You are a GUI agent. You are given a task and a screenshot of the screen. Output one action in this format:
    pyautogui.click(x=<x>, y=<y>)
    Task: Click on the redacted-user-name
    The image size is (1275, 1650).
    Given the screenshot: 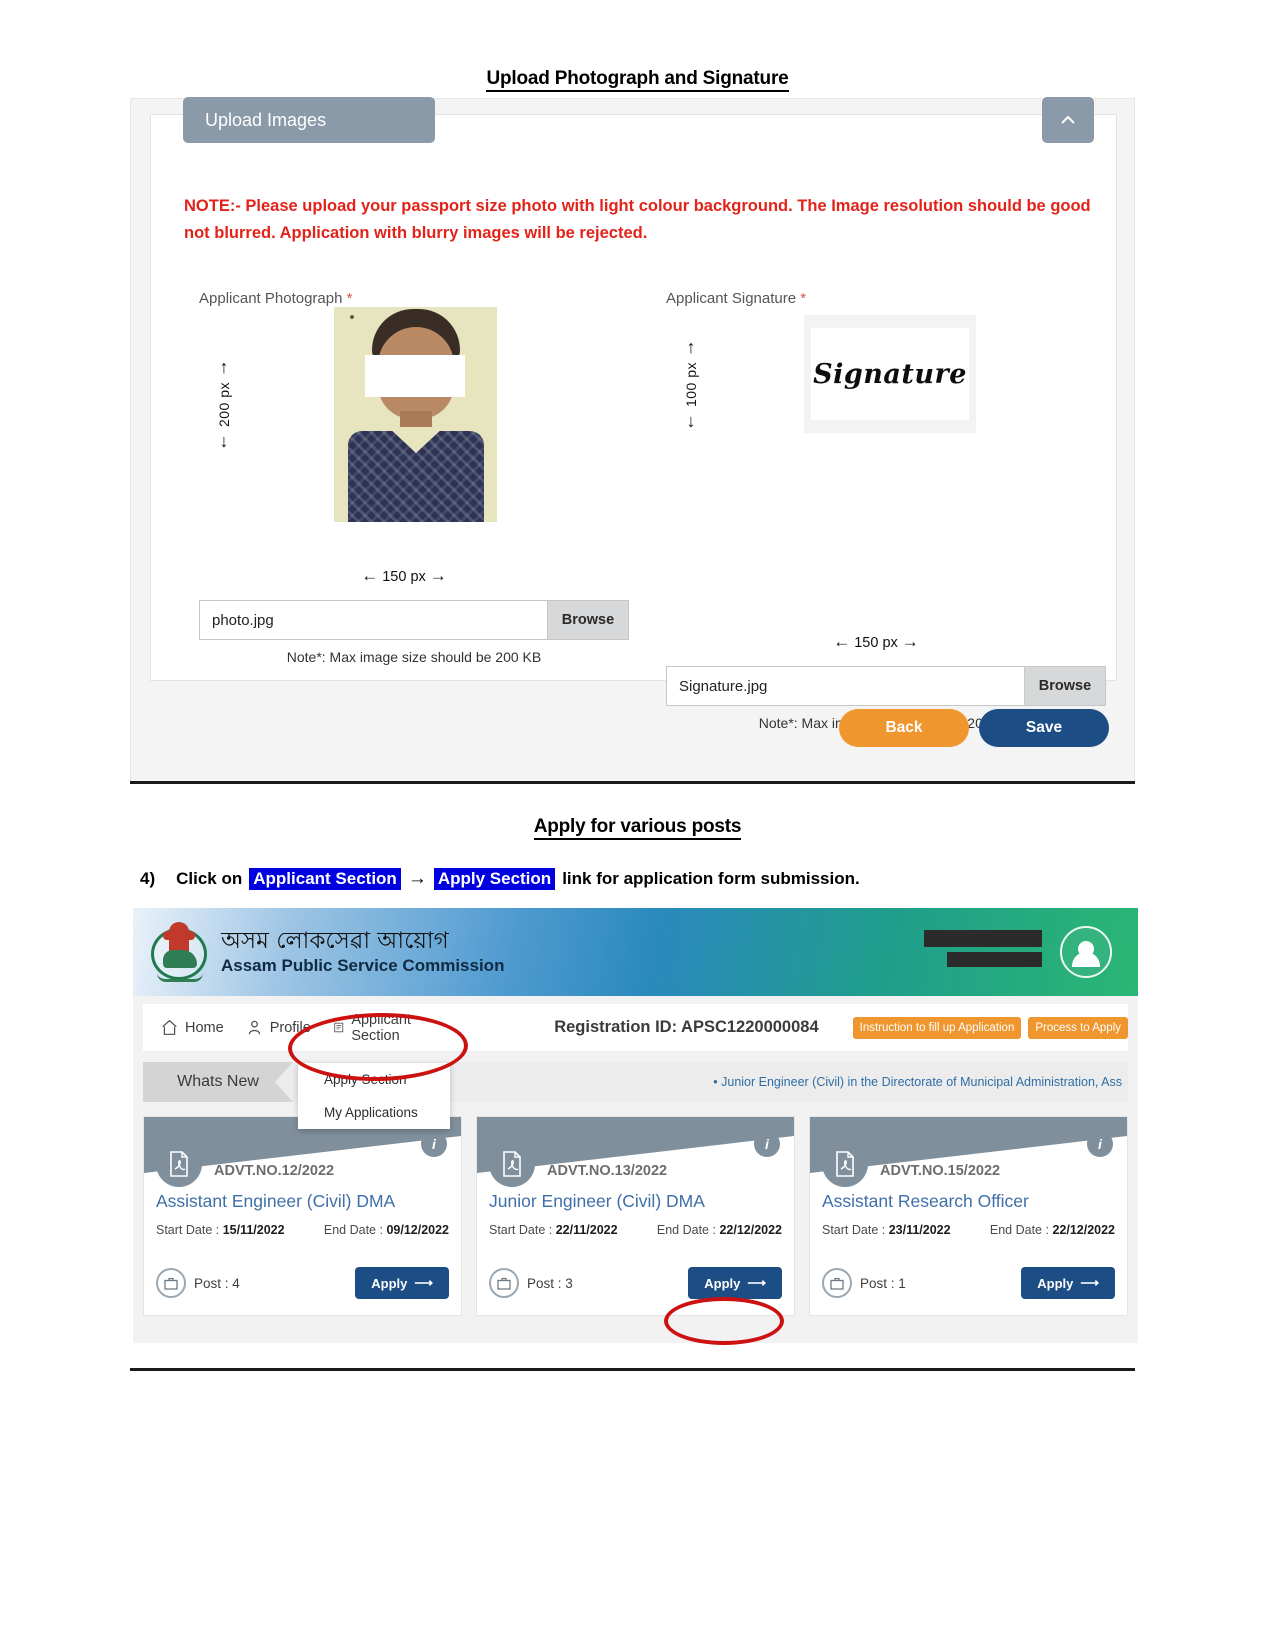 What is the action you would take?
    pyautogui.click(x=983, y=938)
    